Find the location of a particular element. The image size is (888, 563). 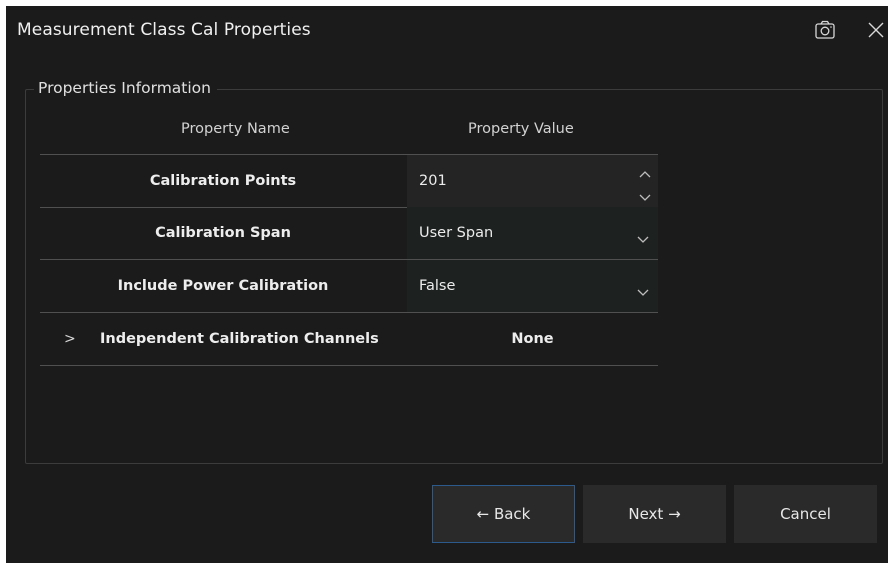

property-name: Calibration Span is located at coordinates (223, 233).